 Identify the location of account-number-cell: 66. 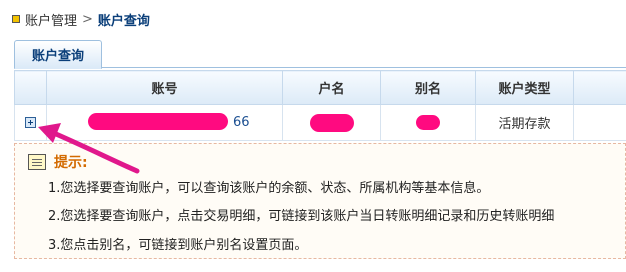
(164, 122).